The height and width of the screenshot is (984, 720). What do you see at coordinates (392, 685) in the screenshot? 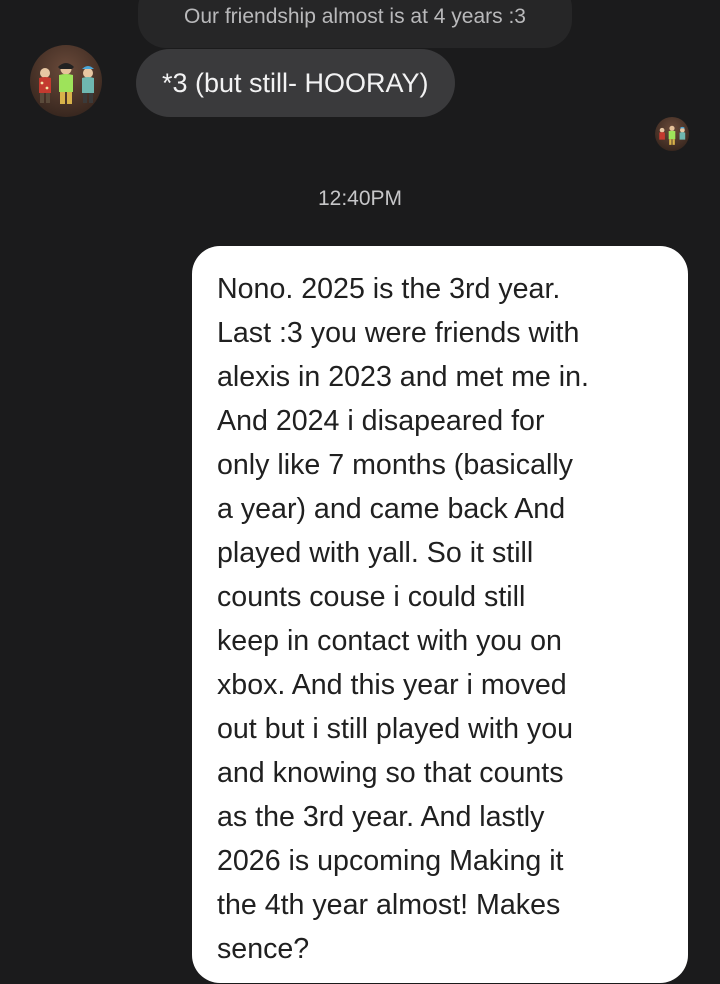
I see `outgoing-message-line: xbox. And this year i moved` at bounding box center [392, 685].